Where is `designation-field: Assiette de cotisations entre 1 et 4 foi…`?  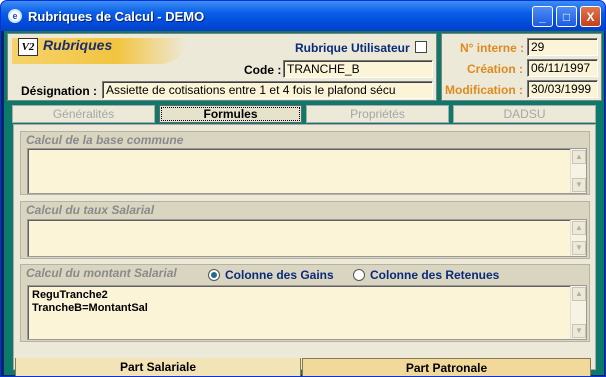
designation-field: Assiette de cotisations entre 1 et 4 foi… is located at coordinates (267, 90).